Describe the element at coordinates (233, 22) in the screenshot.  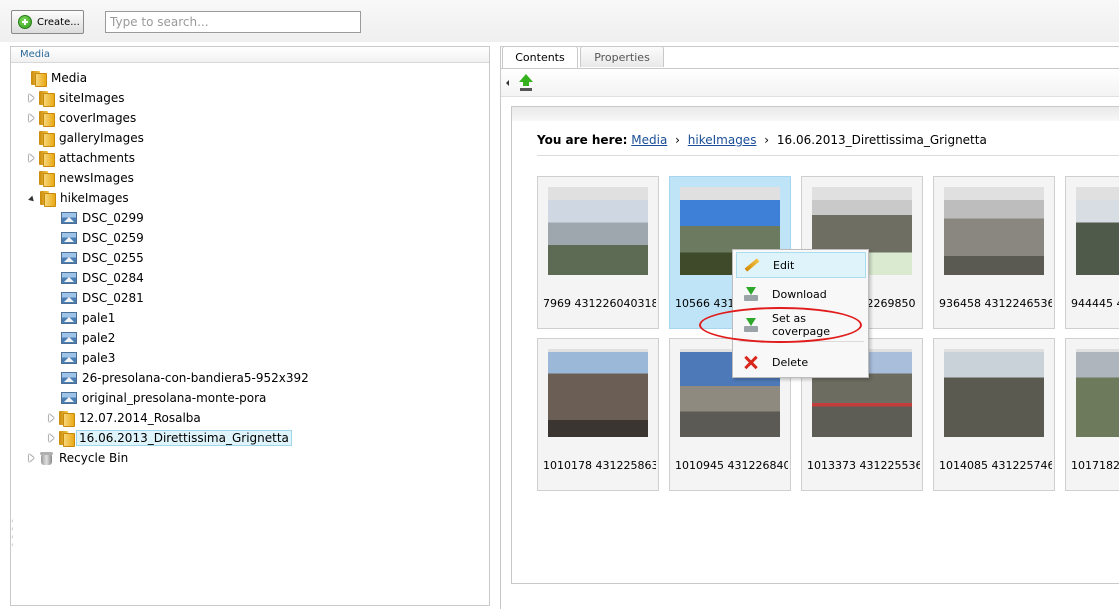
I see `search-input` at that location.